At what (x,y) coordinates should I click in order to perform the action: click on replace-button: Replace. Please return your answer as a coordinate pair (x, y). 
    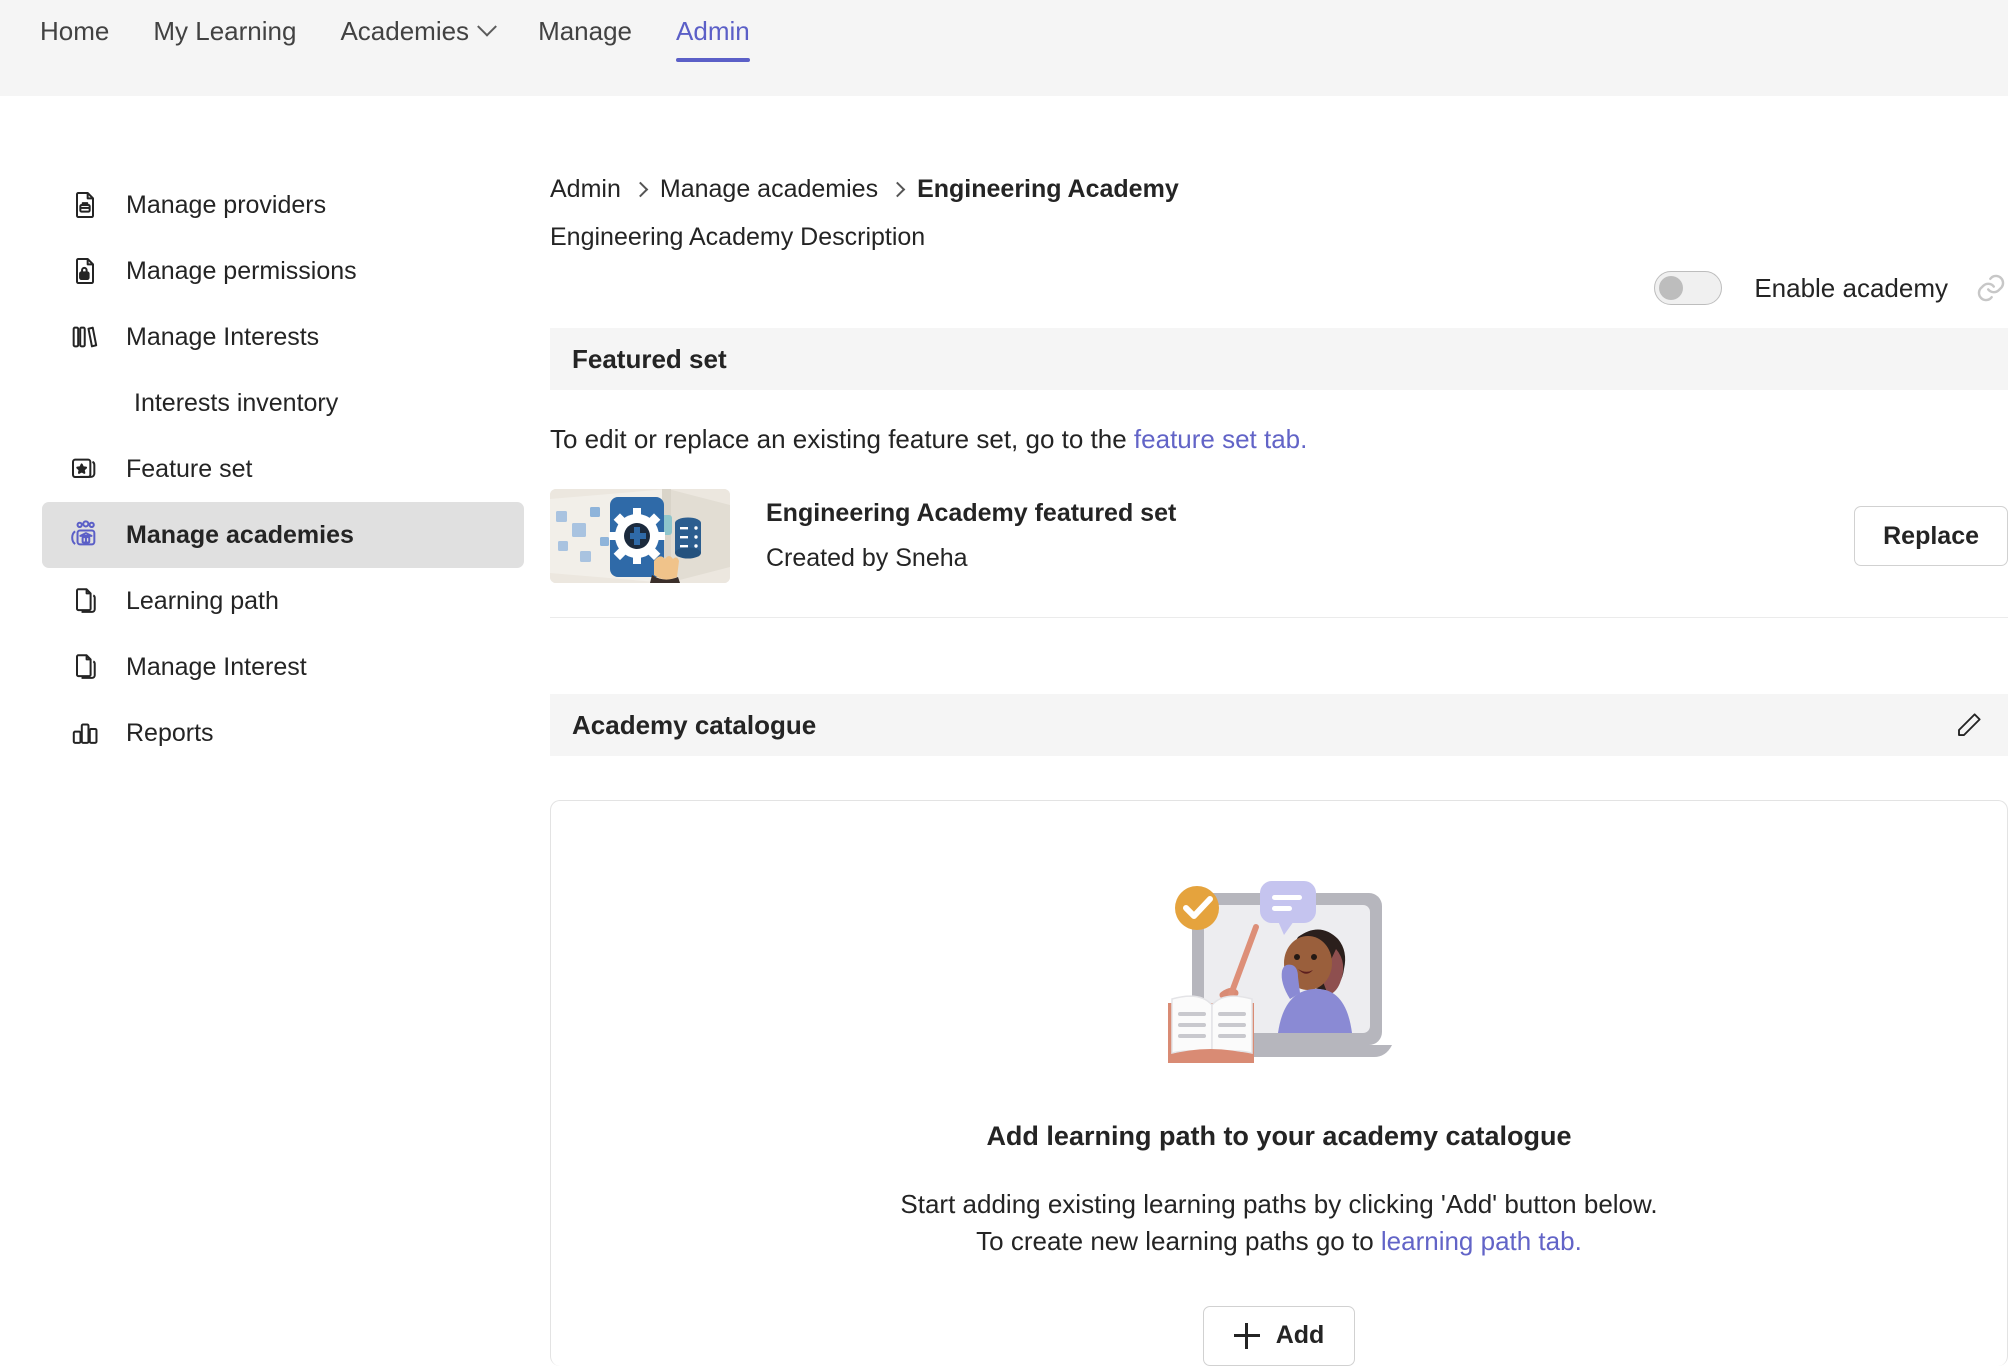
    Looking at the image, I should click on (1931, 536).